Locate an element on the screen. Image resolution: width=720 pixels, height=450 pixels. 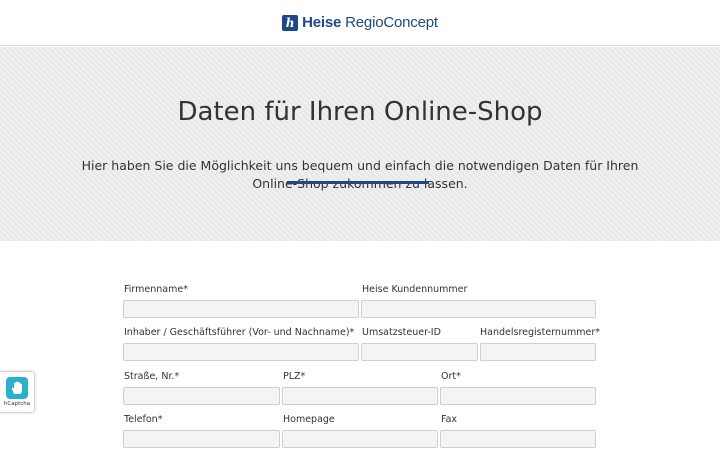
heise-regioconcept-logo: h Heise RegioConcept is located at coordinates (360, 22).